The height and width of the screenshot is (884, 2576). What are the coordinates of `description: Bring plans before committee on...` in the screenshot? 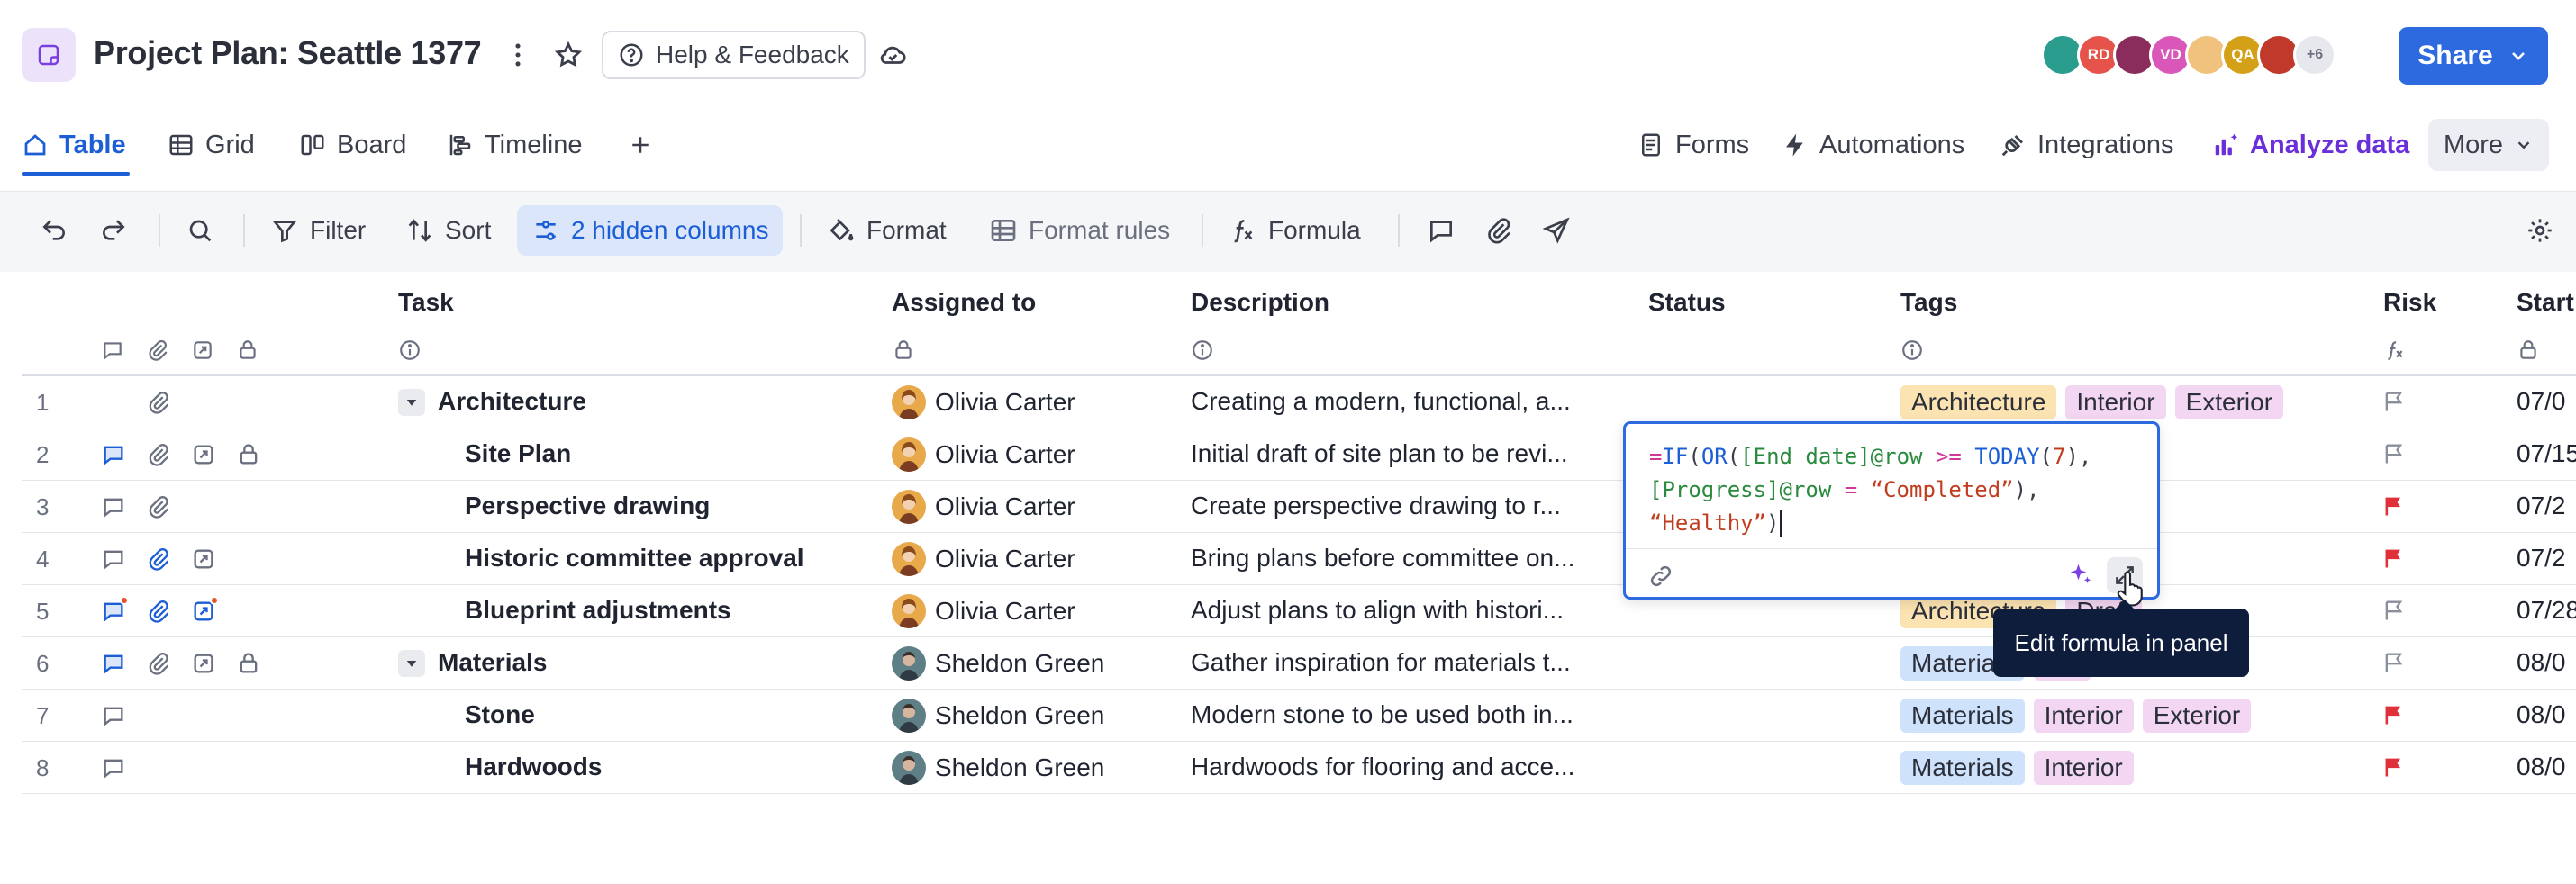 It's located at (1402, 558).